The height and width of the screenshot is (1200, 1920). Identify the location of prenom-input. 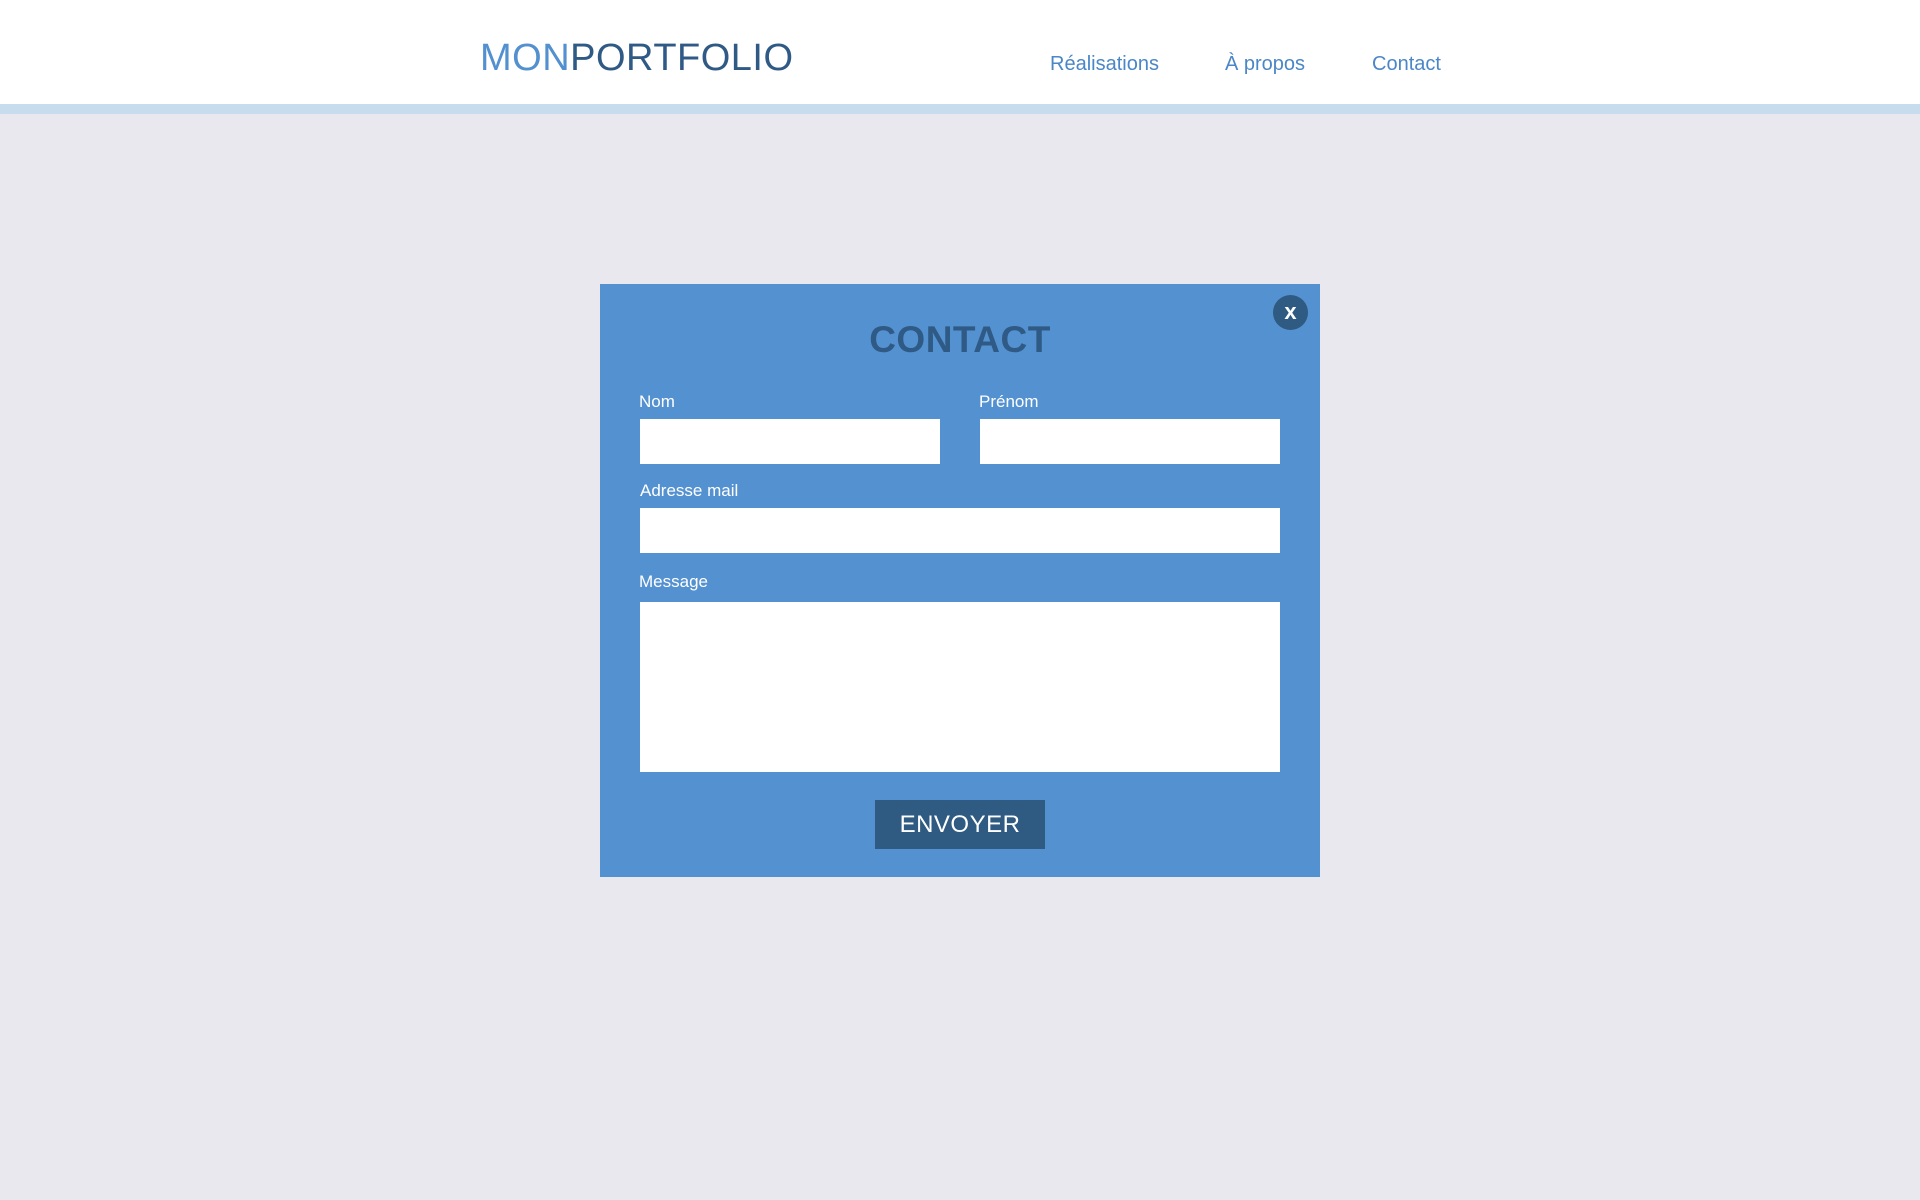
(1130, 441).